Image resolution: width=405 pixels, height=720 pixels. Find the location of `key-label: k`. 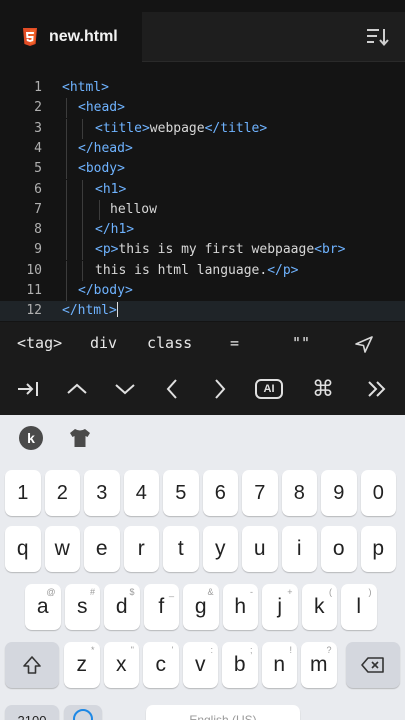

key-label: k is located at coordinates (319, 606).